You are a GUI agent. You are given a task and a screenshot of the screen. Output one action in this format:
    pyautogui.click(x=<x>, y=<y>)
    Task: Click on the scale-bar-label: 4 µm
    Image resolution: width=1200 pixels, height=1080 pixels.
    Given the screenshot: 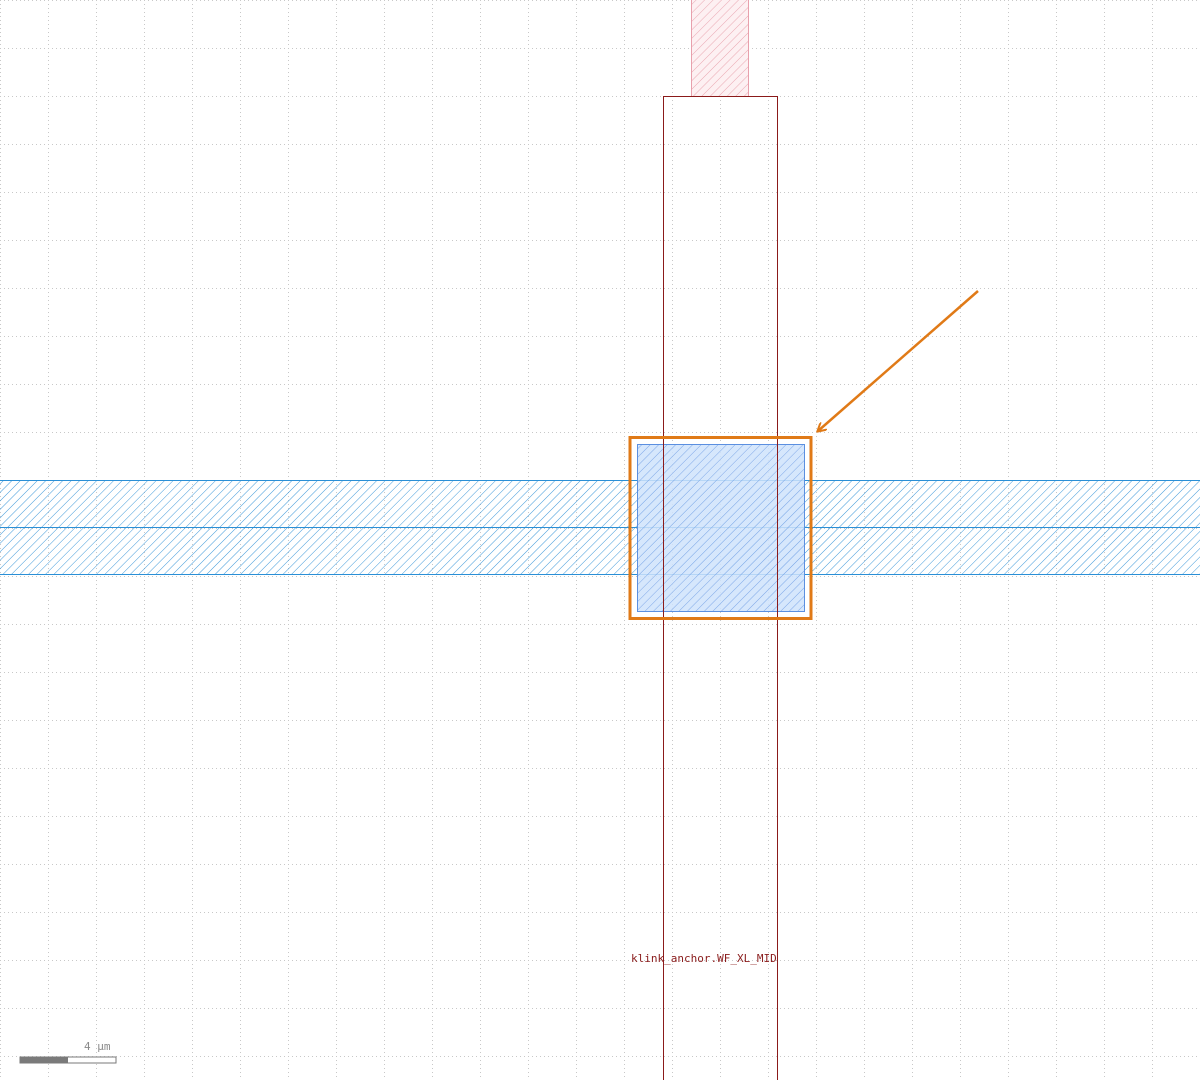 What is the action you would take?
    pyautogui.click(x=97, y=1046)
    